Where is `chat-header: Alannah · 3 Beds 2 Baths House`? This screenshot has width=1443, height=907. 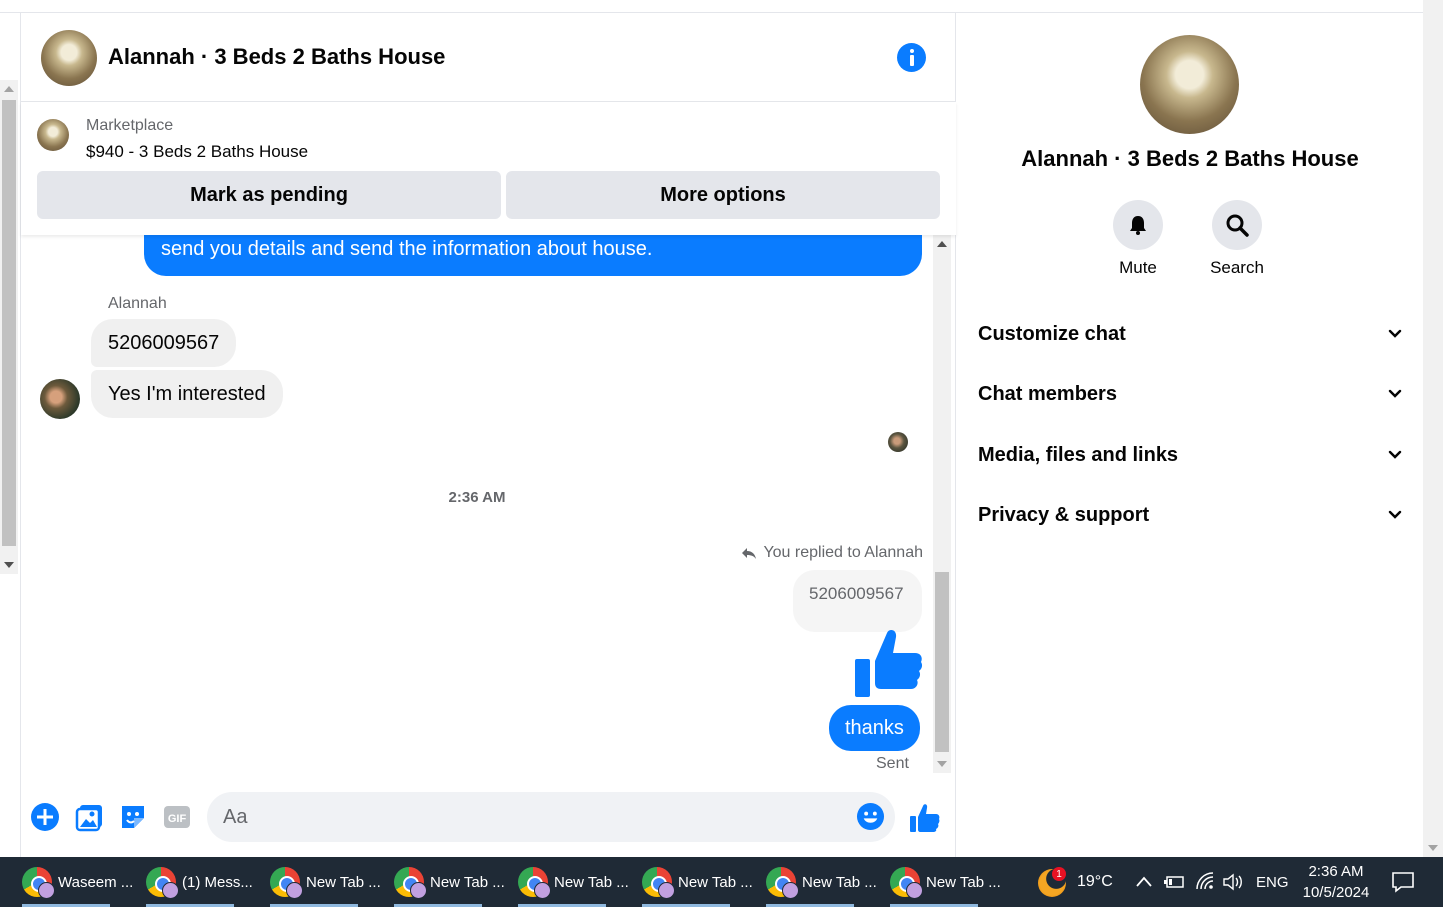
chat-header: Alannah · 3 Beds 2 Baths House is located at coordinates (488, 57).